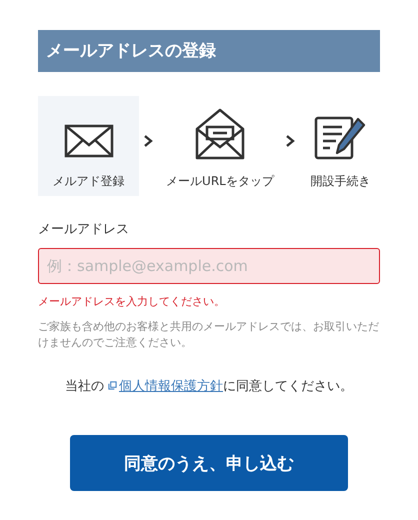 This screenshot has height=520, width=418. I want to click on error-message: メールアドレスを入力してください。, so click(132, 301).